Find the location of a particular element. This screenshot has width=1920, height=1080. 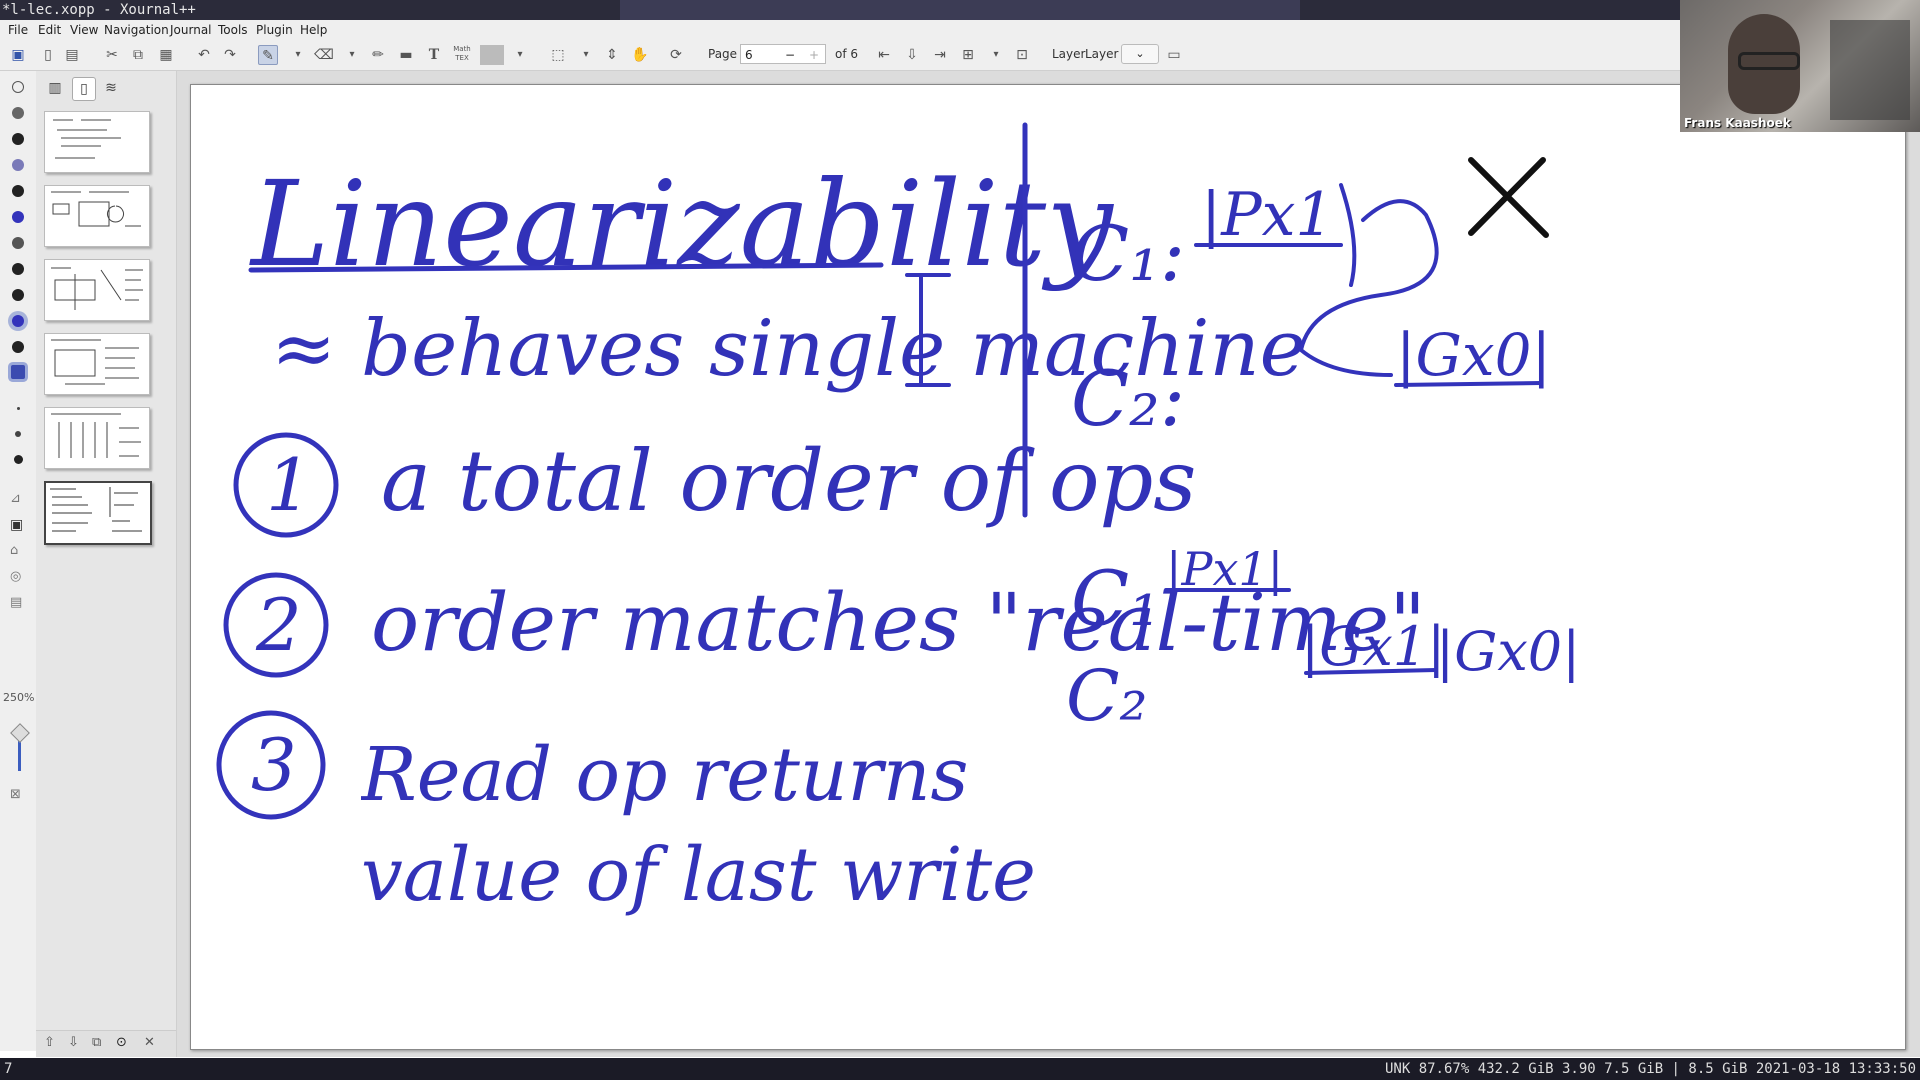

menu-view: View is located at coordinates (84, 30).